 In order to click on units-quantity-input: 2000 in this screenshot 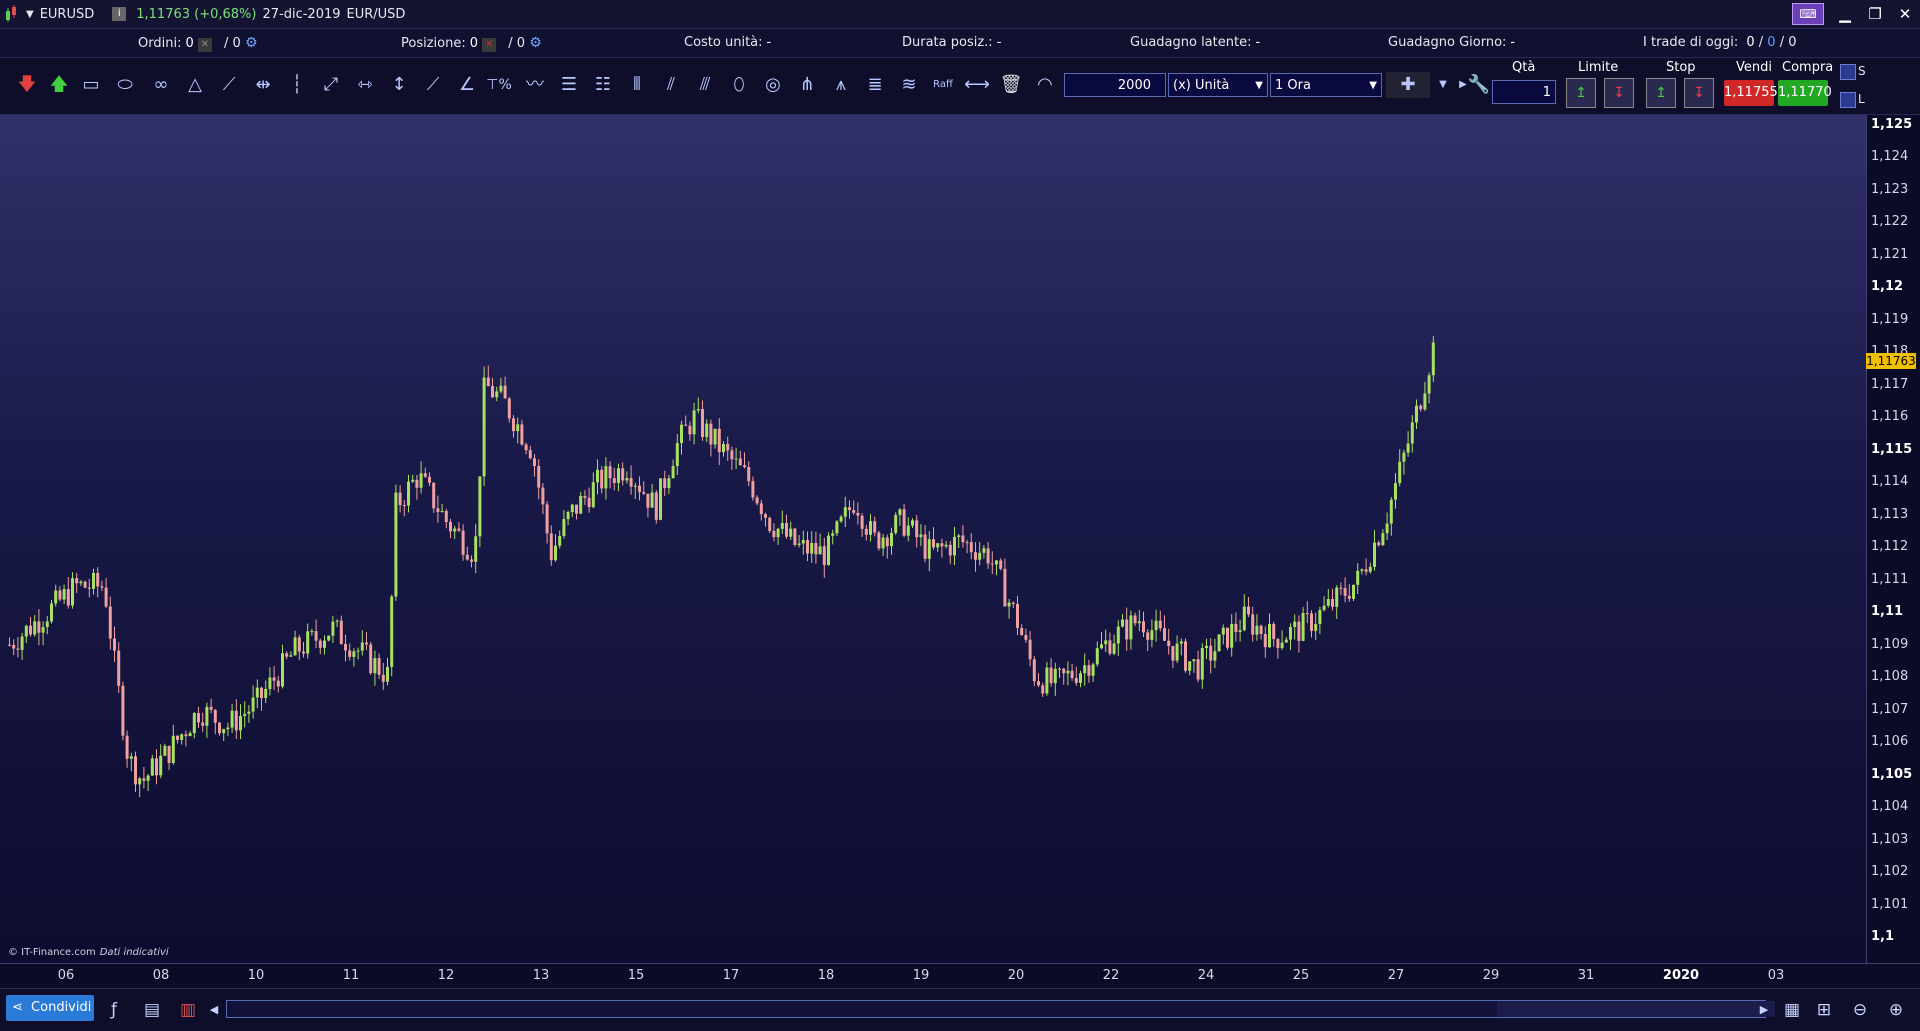, I will do `click(1115, 85)`.